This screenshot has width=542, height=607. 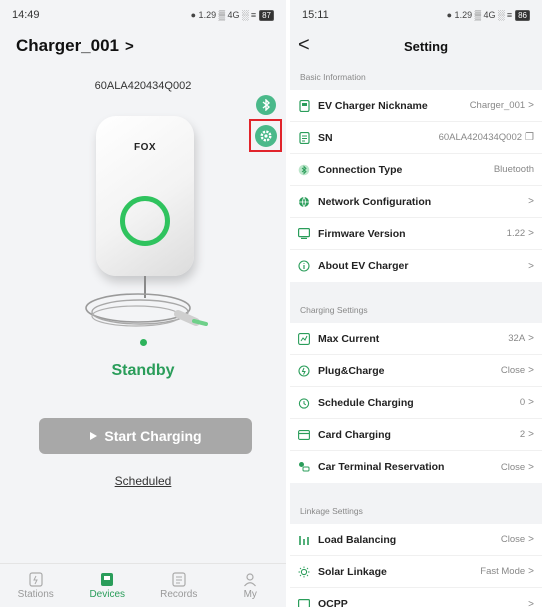 I want to click on copy-icon: ❐, so click(x=529, y=137).